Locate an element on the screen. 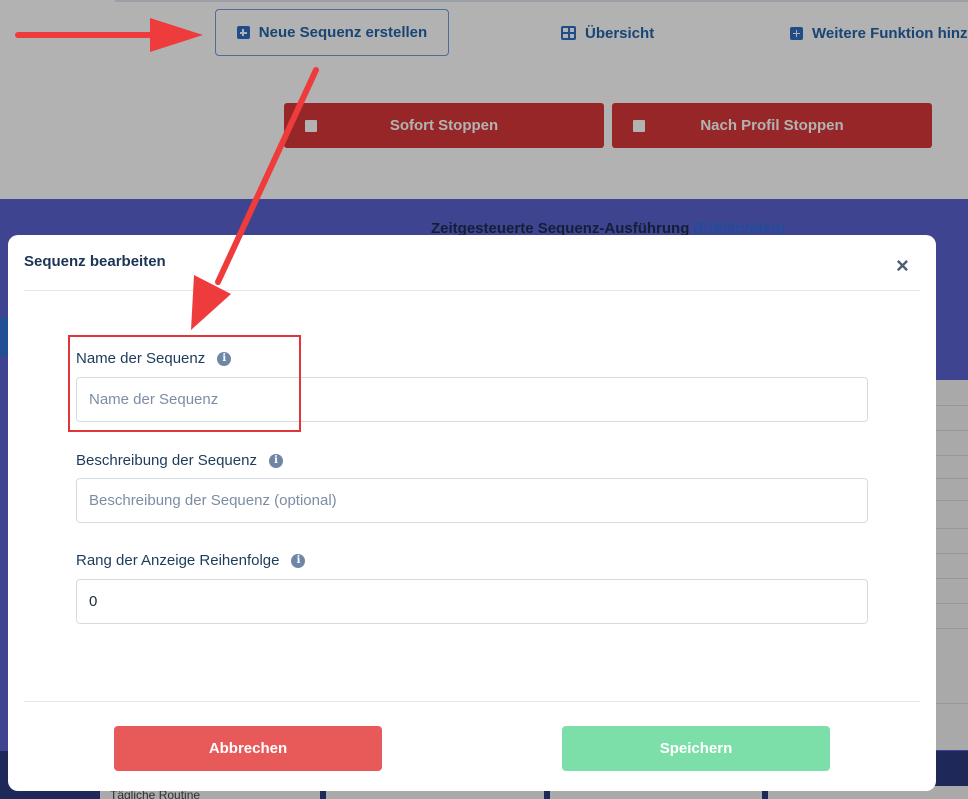 This screenshot has height=799, width=968. display-rank-label-text: Rang der Anzeige Reihenfolge is located at coordinates (178, 560).